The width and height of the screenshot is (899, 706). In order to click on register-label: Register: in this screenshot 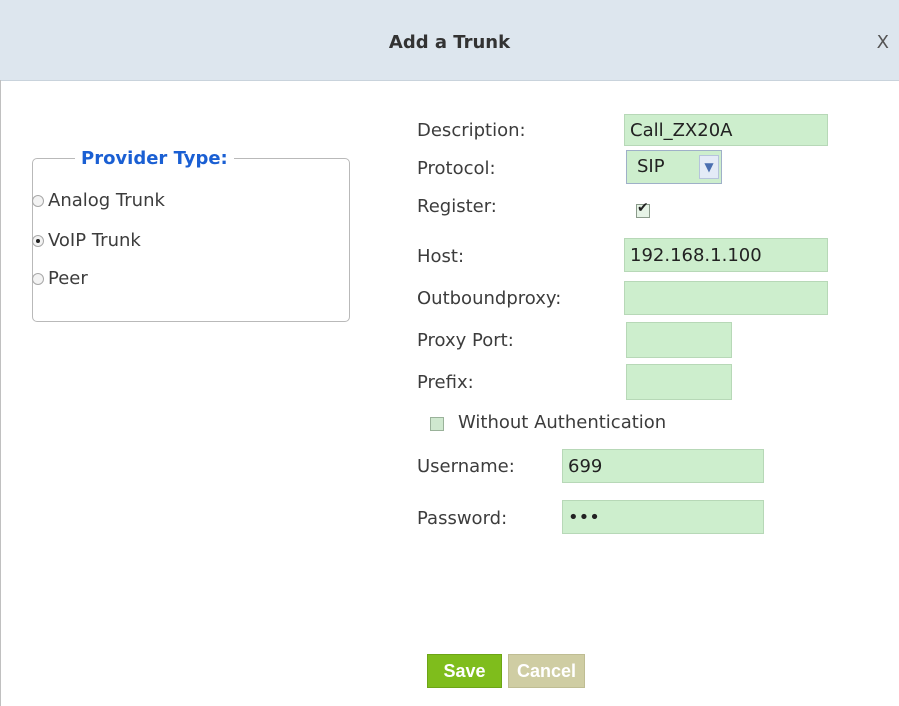, I will do `click(457, 206)`.